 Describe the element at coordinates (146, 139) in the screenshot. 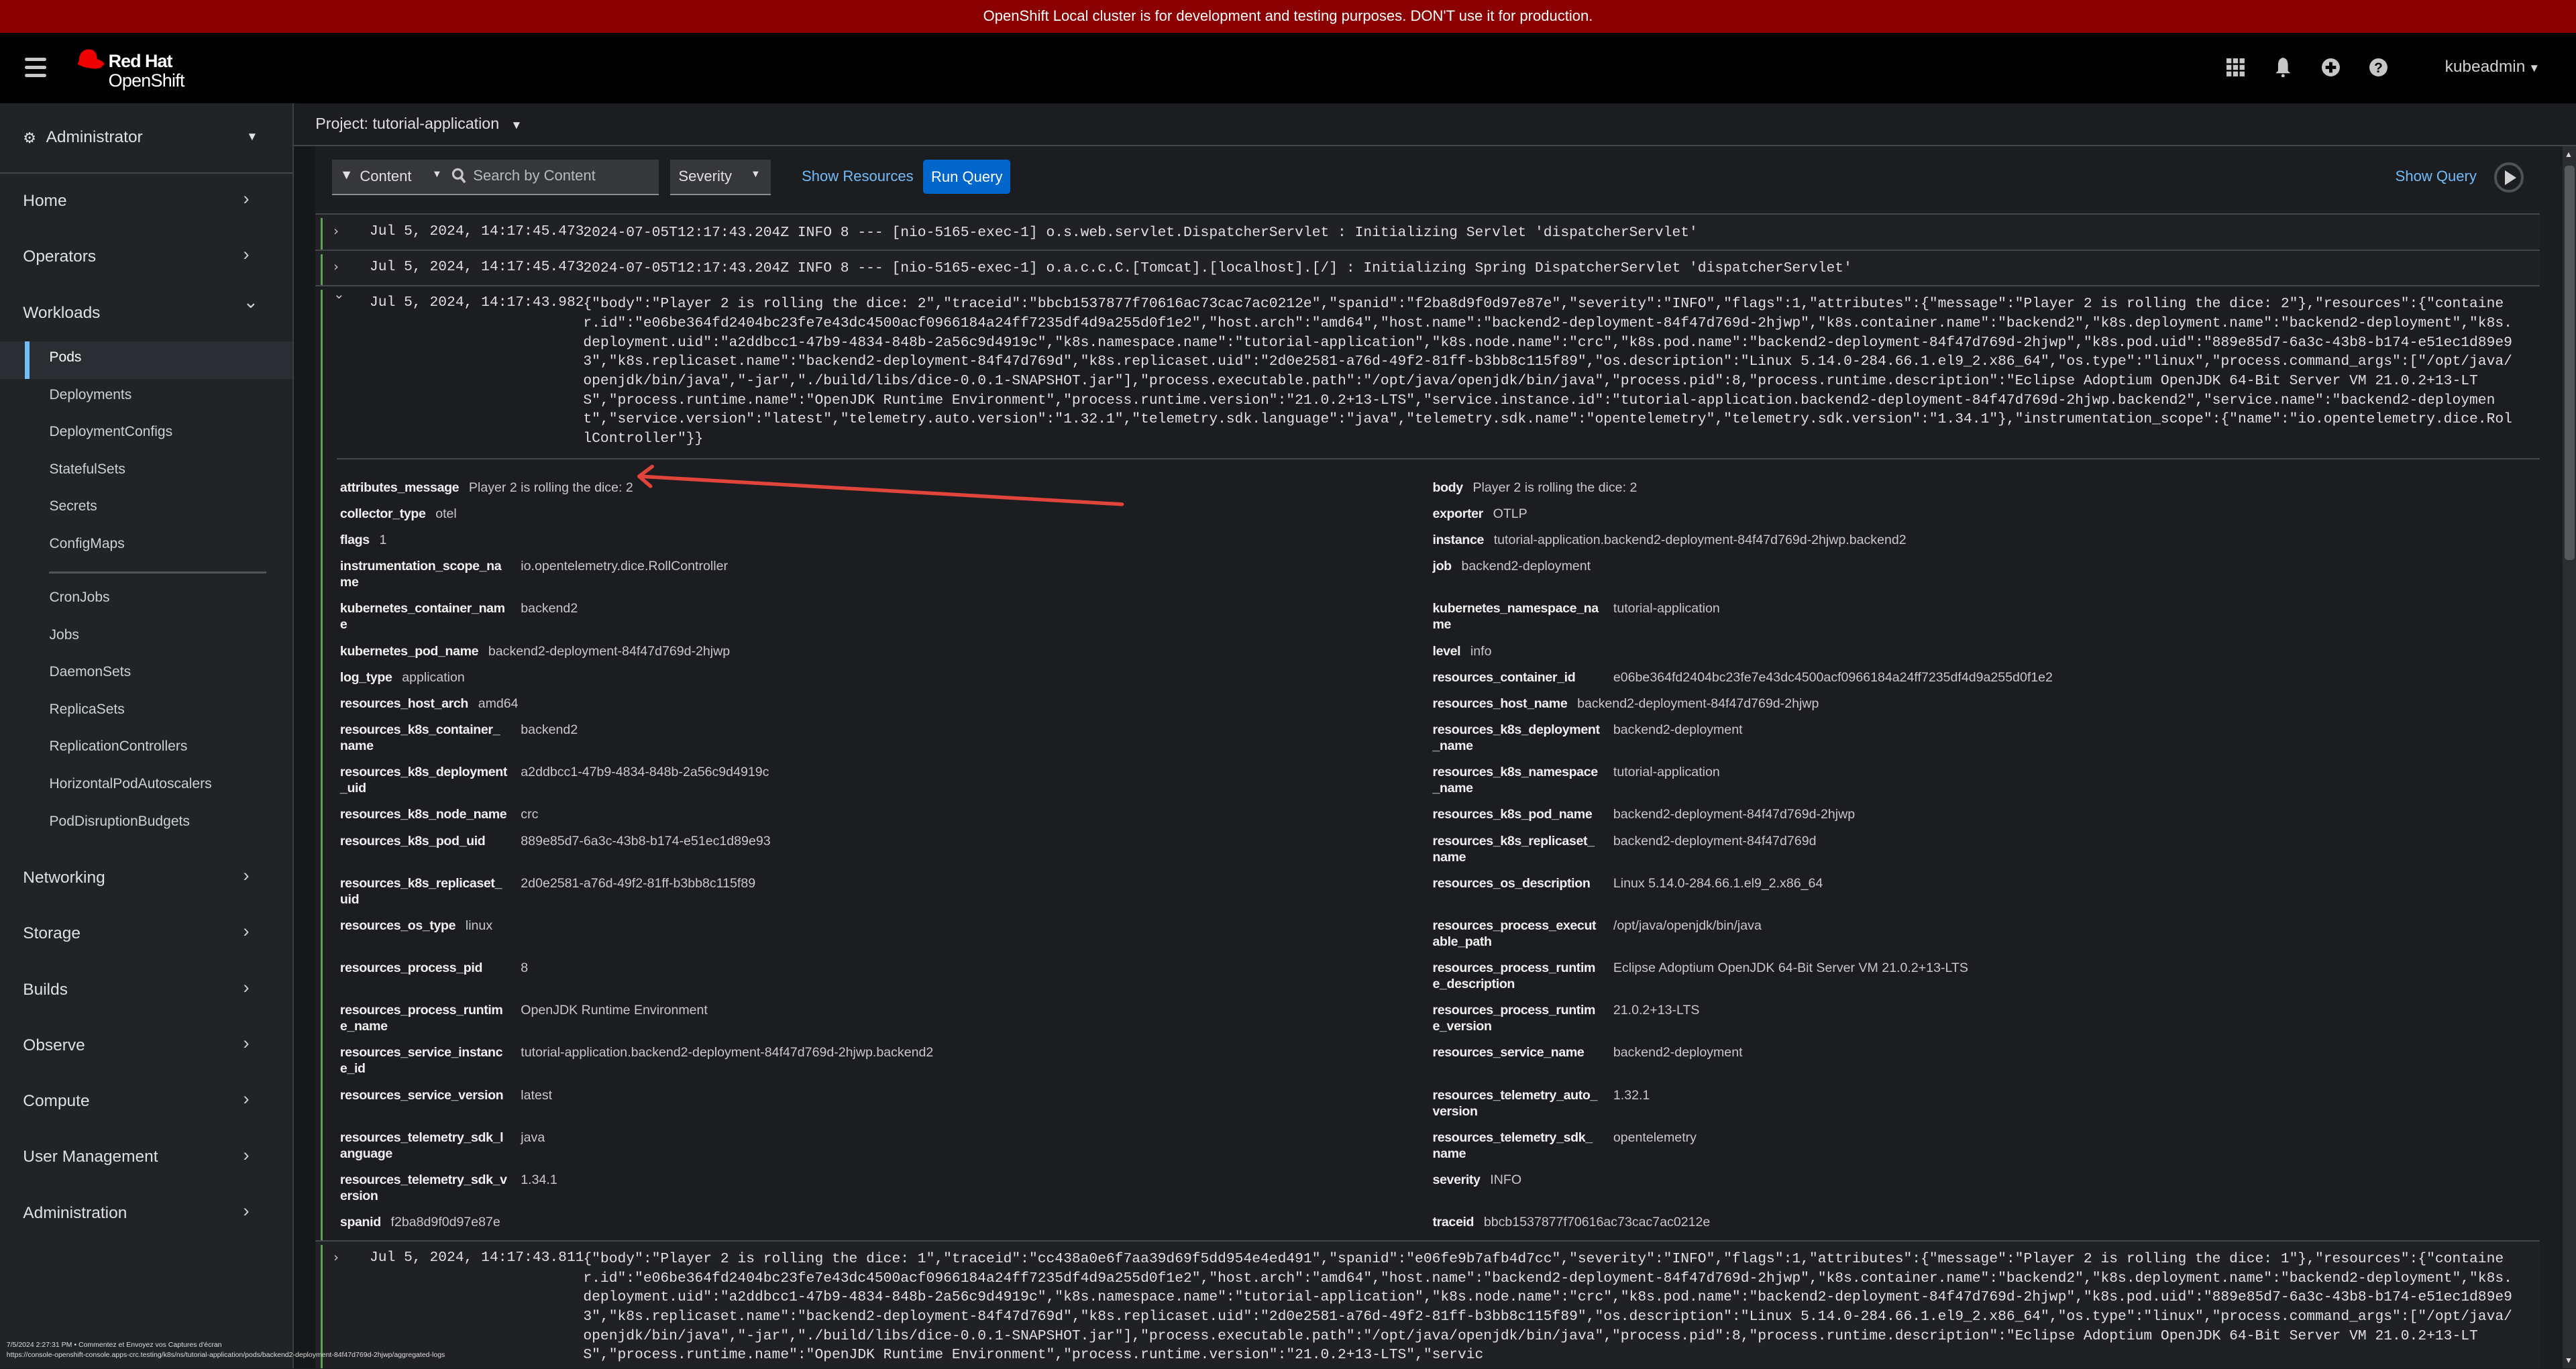

I see `perspective-switcher: ⚙ Administrator ▼` at that location.